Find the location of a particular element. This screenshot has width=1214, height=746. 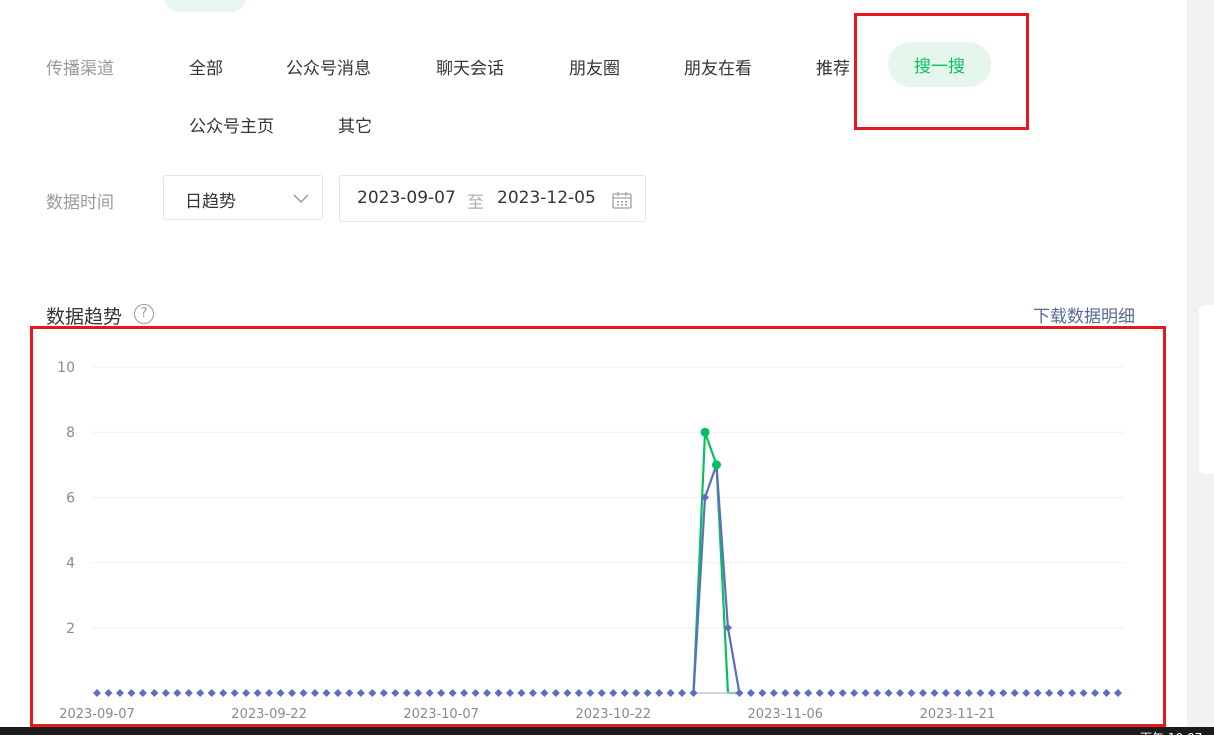

y-tick-label: 10 is located at coordinates (66, 368).